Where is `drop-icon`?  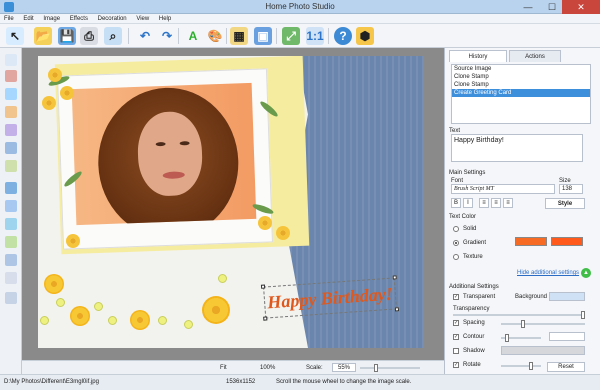
drop-icon is located at coordinates (11, 148).